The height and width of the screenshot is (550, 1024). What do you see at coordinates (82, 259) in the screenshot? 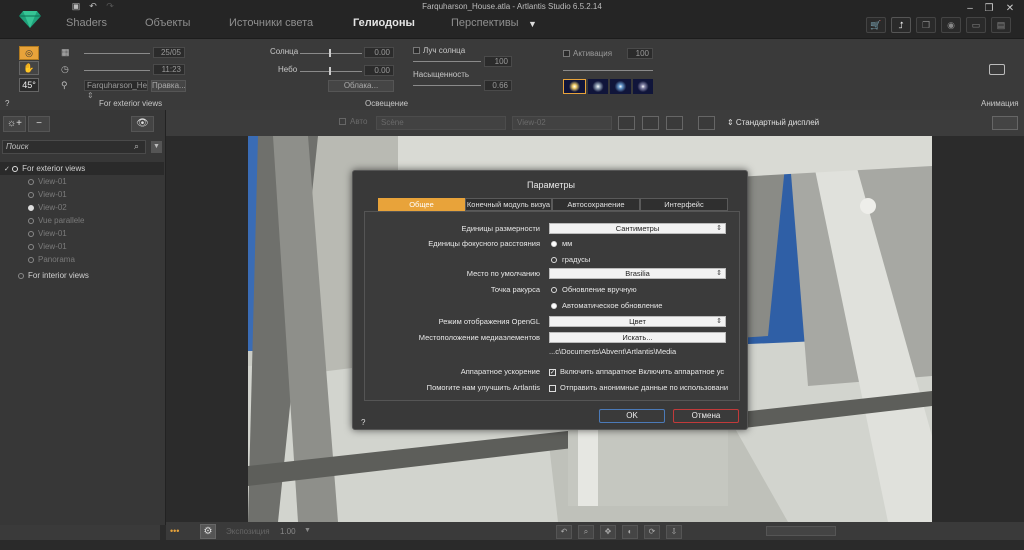
I see `tree-item-view: Panorama` at bounding box center [82, 259].